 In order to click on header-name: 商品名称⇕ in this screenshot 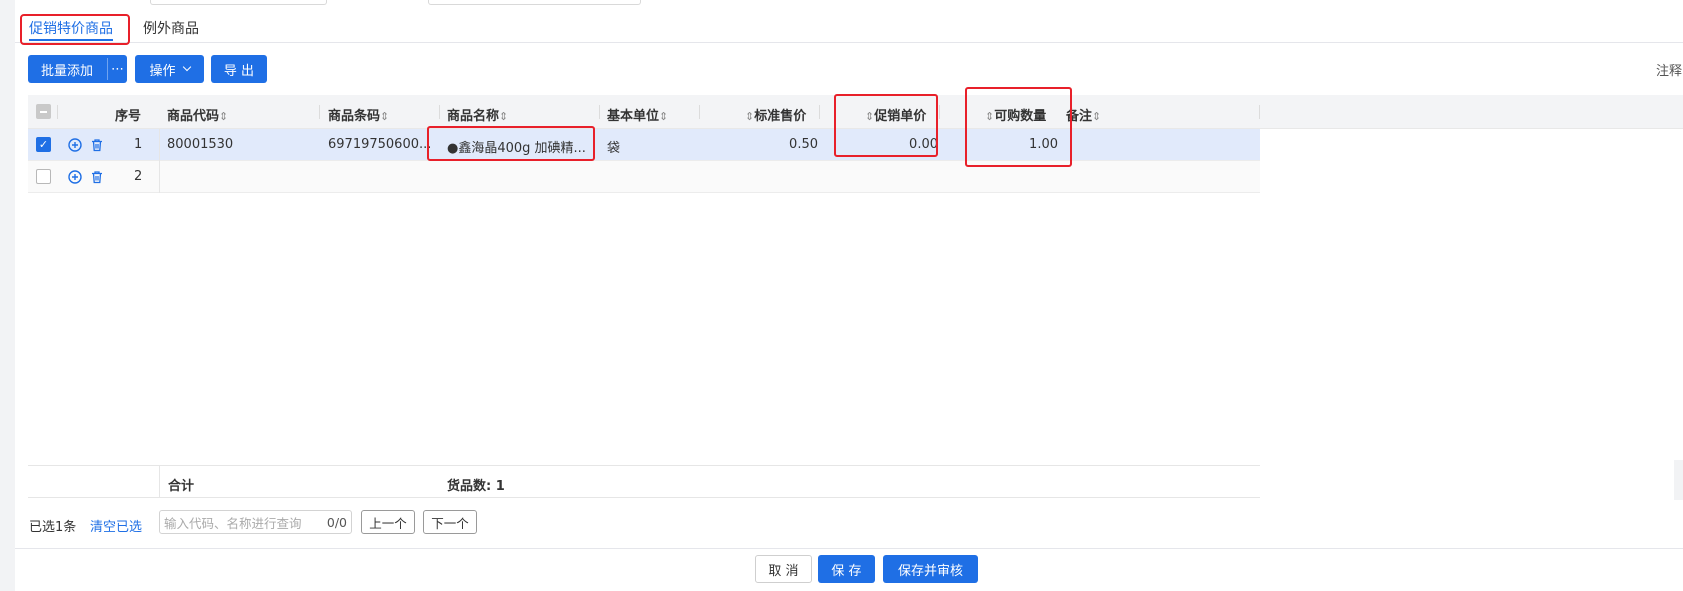, I will do `click(477, 114)`.